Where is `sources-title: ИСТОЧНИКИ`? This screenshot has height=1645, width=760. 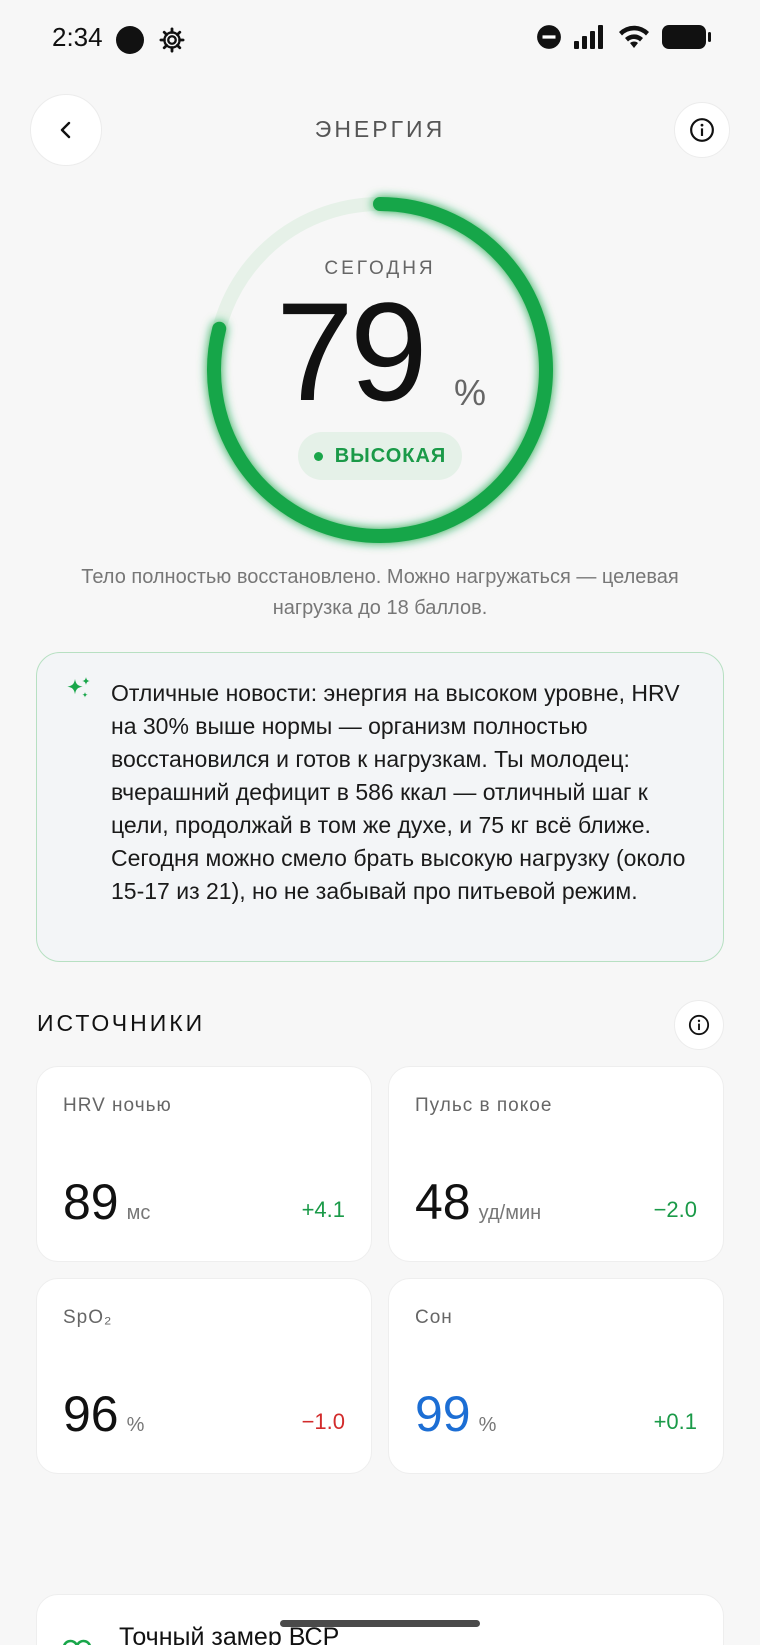 sources-title: ИСТОЧНИКИ is located at coordinates (121, 1023).